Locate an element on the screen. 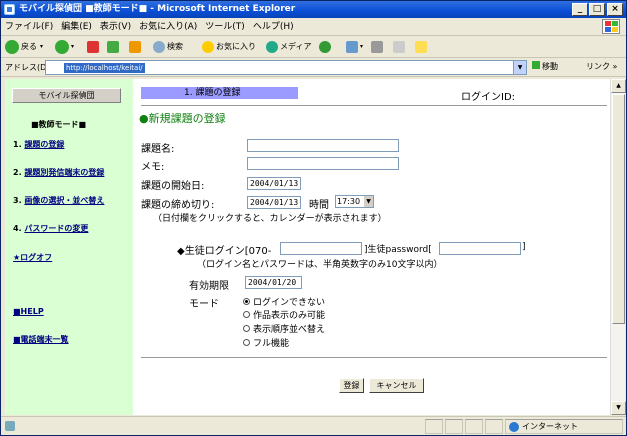 This screenshot has width=627, height=436. expiry-label: 有効期限 is located at coordinates (209, 286).